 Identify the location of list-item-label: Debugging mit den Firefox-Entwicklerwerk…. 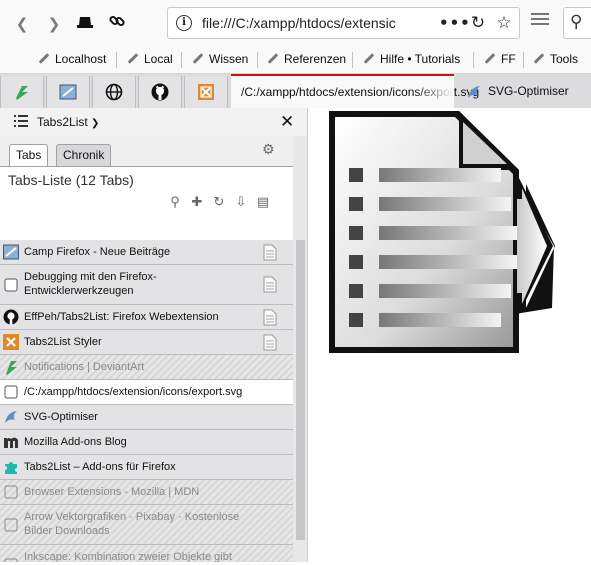
(90, 284).